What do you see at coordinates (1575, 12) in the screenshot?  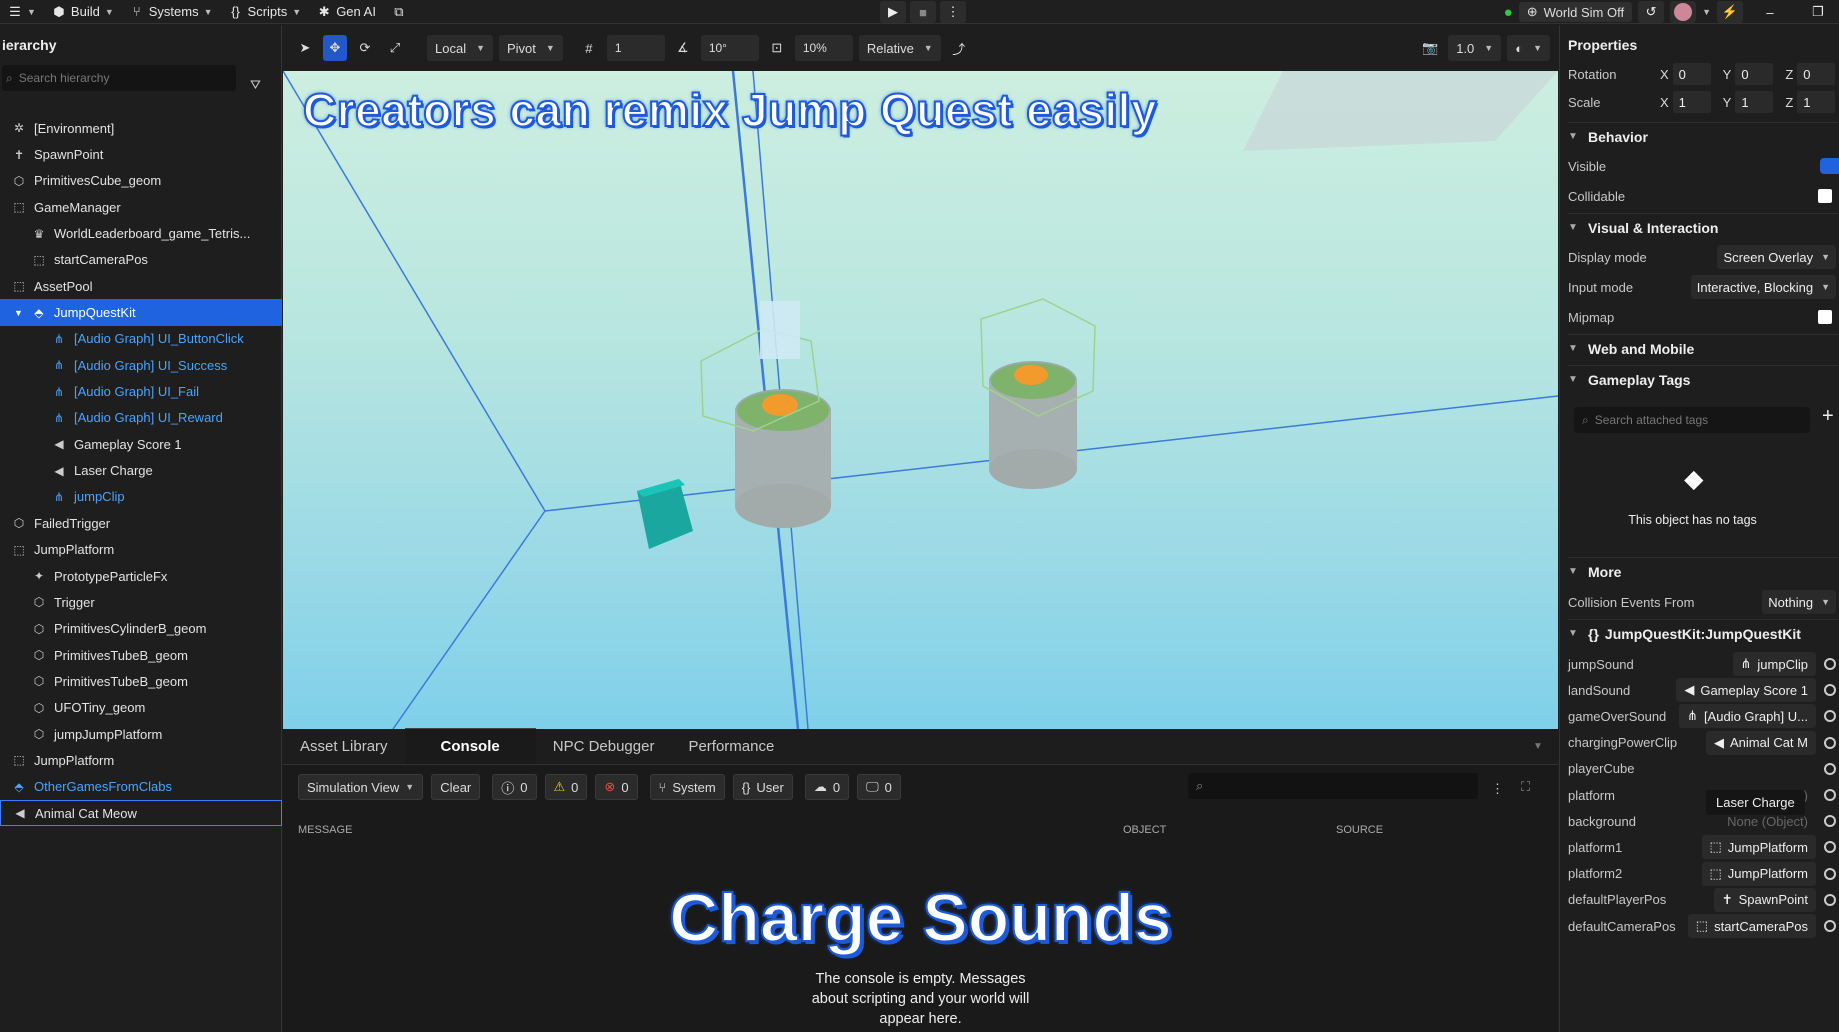 I see `world-sim-toggle: ⊕ World Sim Off` at bounding box center [1575, 12].